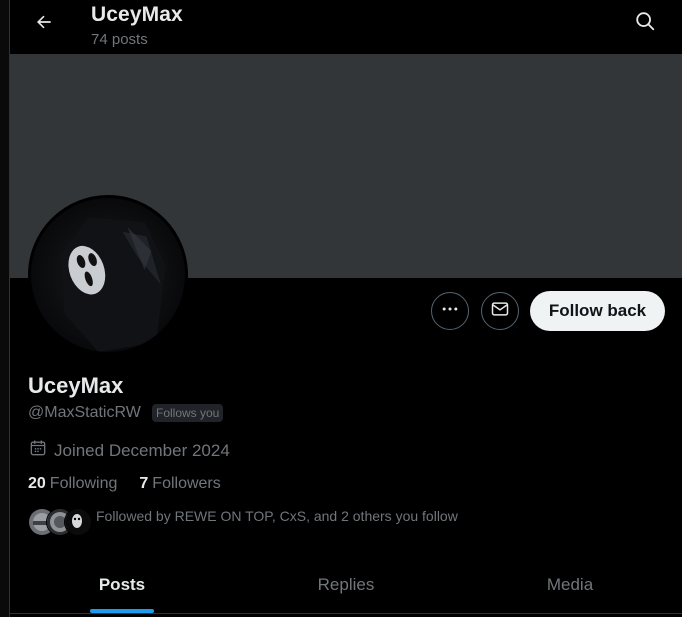 Image resolution: width=682 pixels, height=617 pixels. I want to click on profile-tabs: Posts Replies Media, so click(346, 585).